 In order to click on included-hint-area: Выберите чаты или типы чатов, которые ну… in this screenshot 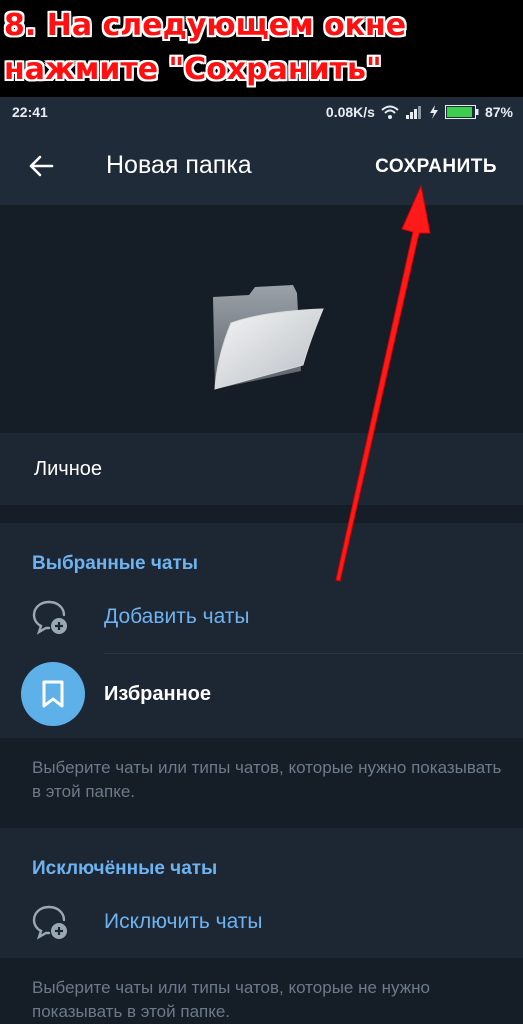, I will do `click(261, 783)`.